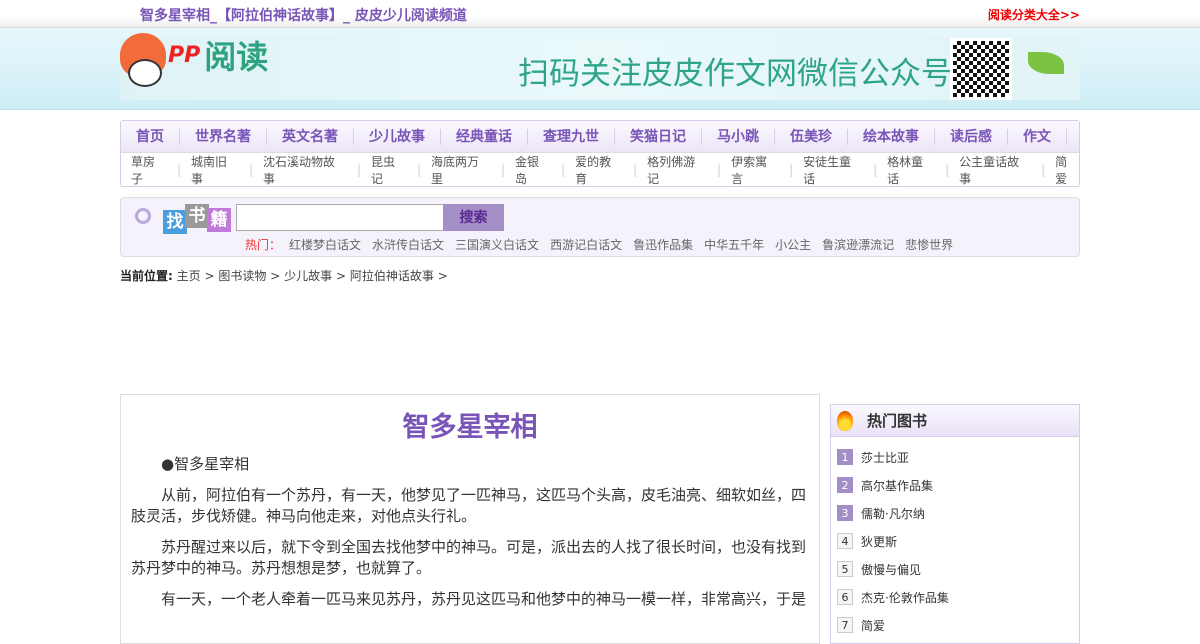 The image size is (1200, 644). I want to click on hot-search-link: 西游记白话文, so click(586, 244).